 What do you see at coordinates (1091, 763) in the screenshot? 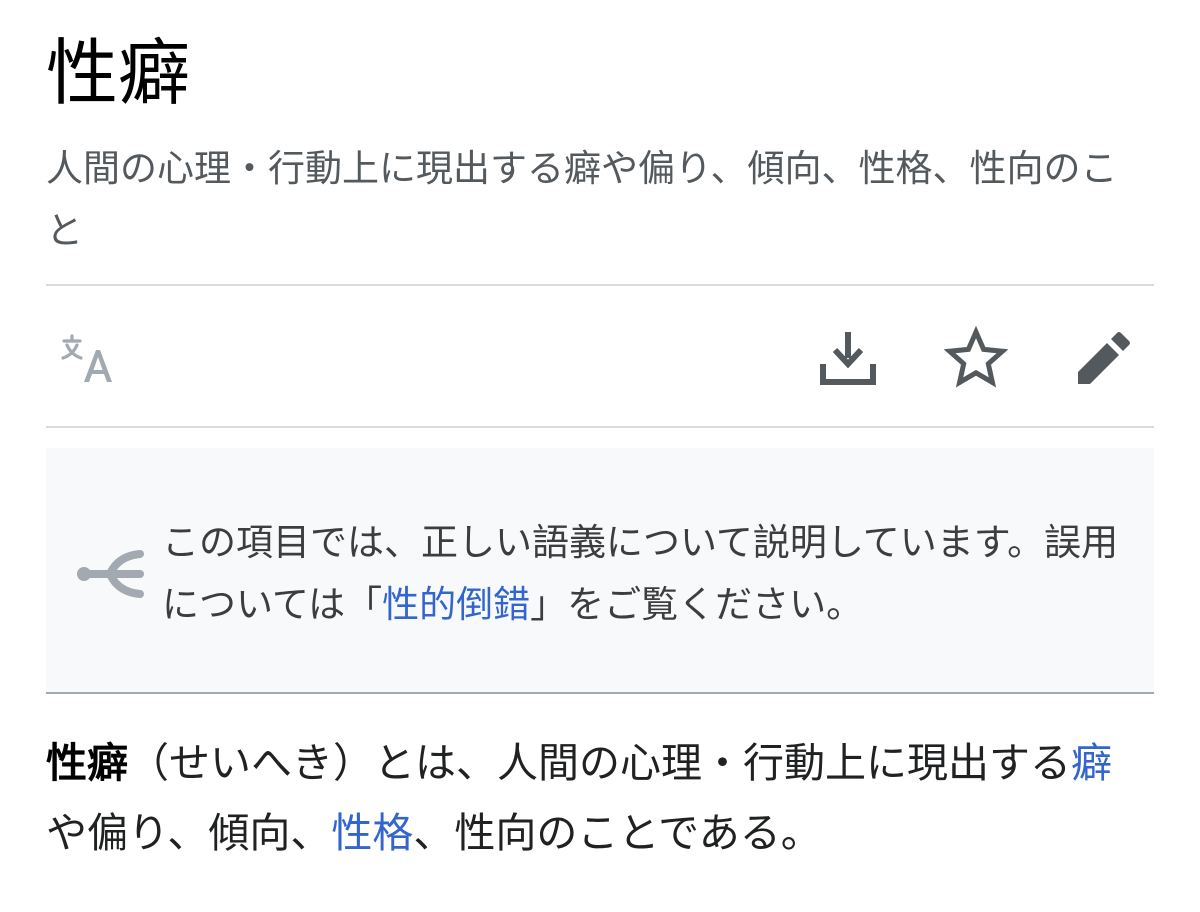
I see `link-heki: 癖` at bounding box center [1091, 763].